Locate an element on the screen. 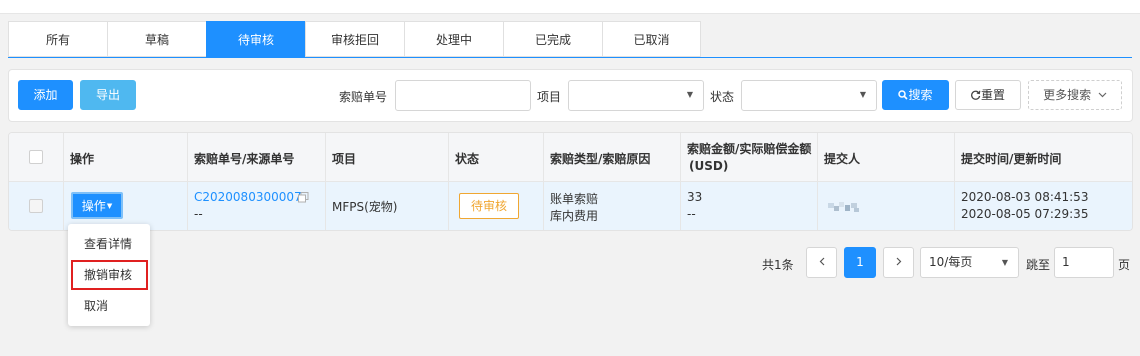 The height and width of the screenshot is (356, 1140). operation-dropdown-menu: 查看详情 撤销审核 取消 is located at coordinates (109, 275).